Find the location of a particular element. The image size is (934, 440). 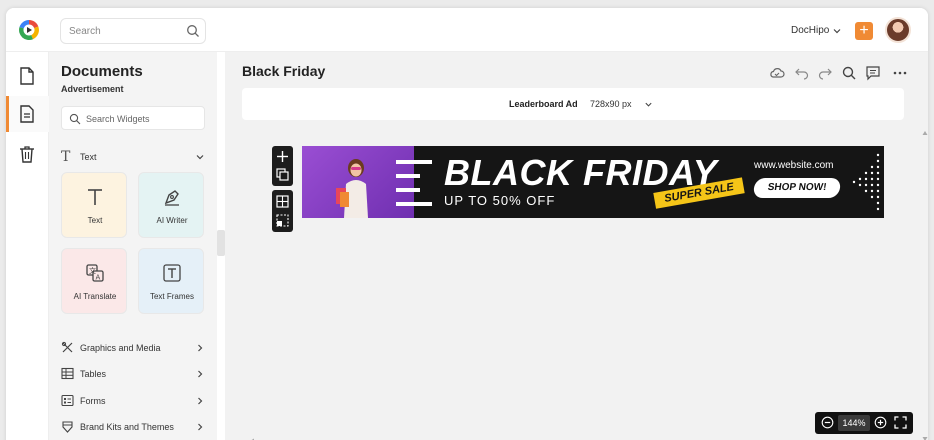

document-active-icon is located at coordinates (27, 114).